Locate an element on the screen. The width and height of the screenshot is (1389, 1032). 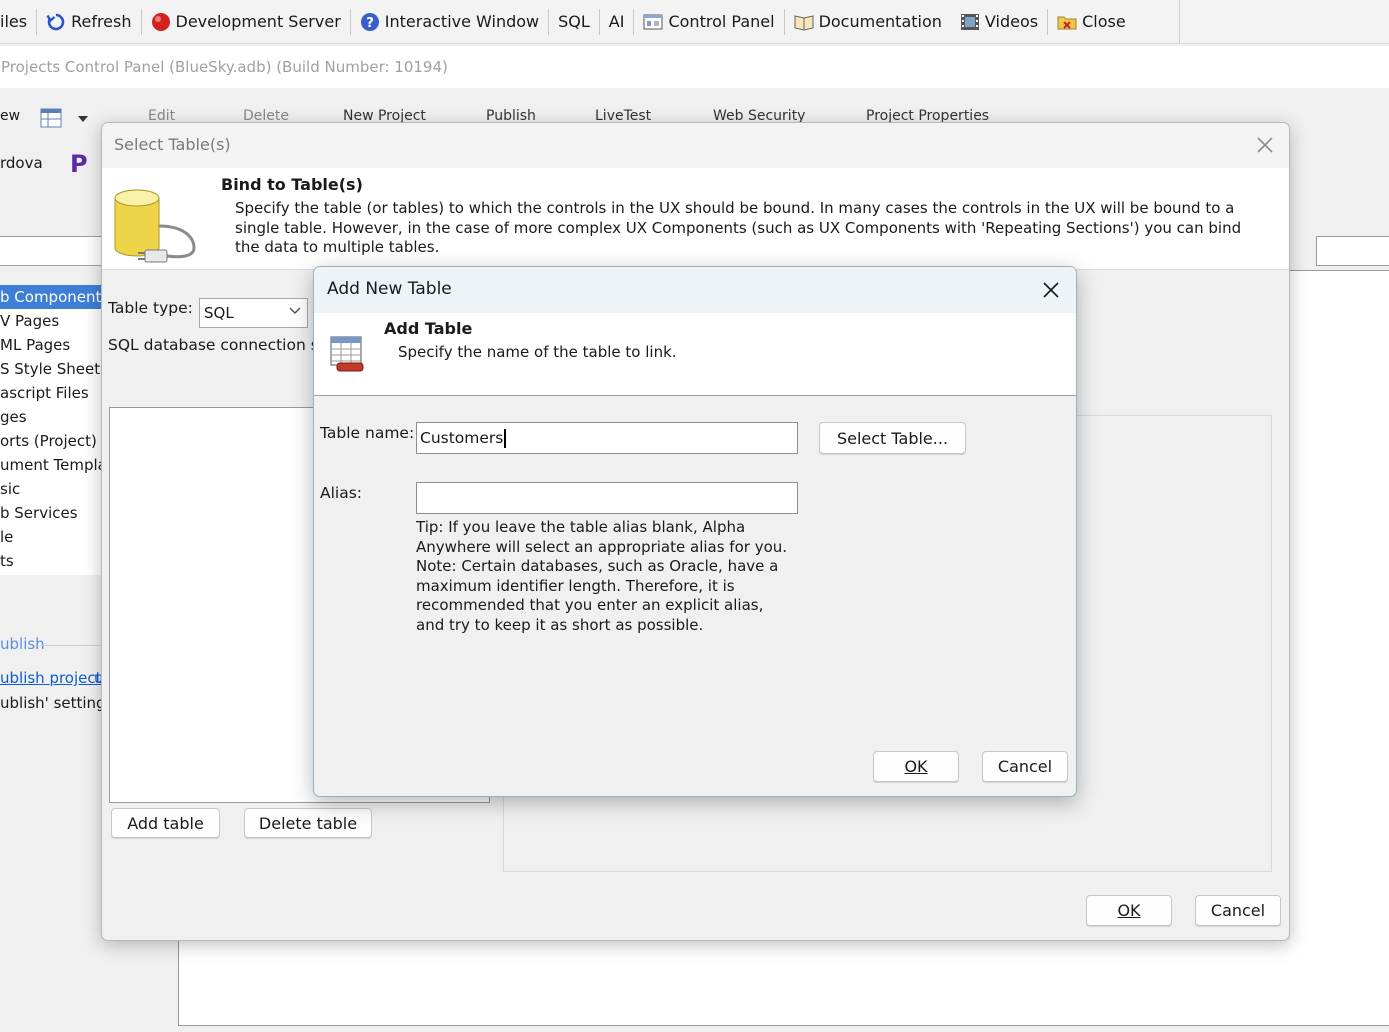
tree-item: le is located at coordinates (50, 537).